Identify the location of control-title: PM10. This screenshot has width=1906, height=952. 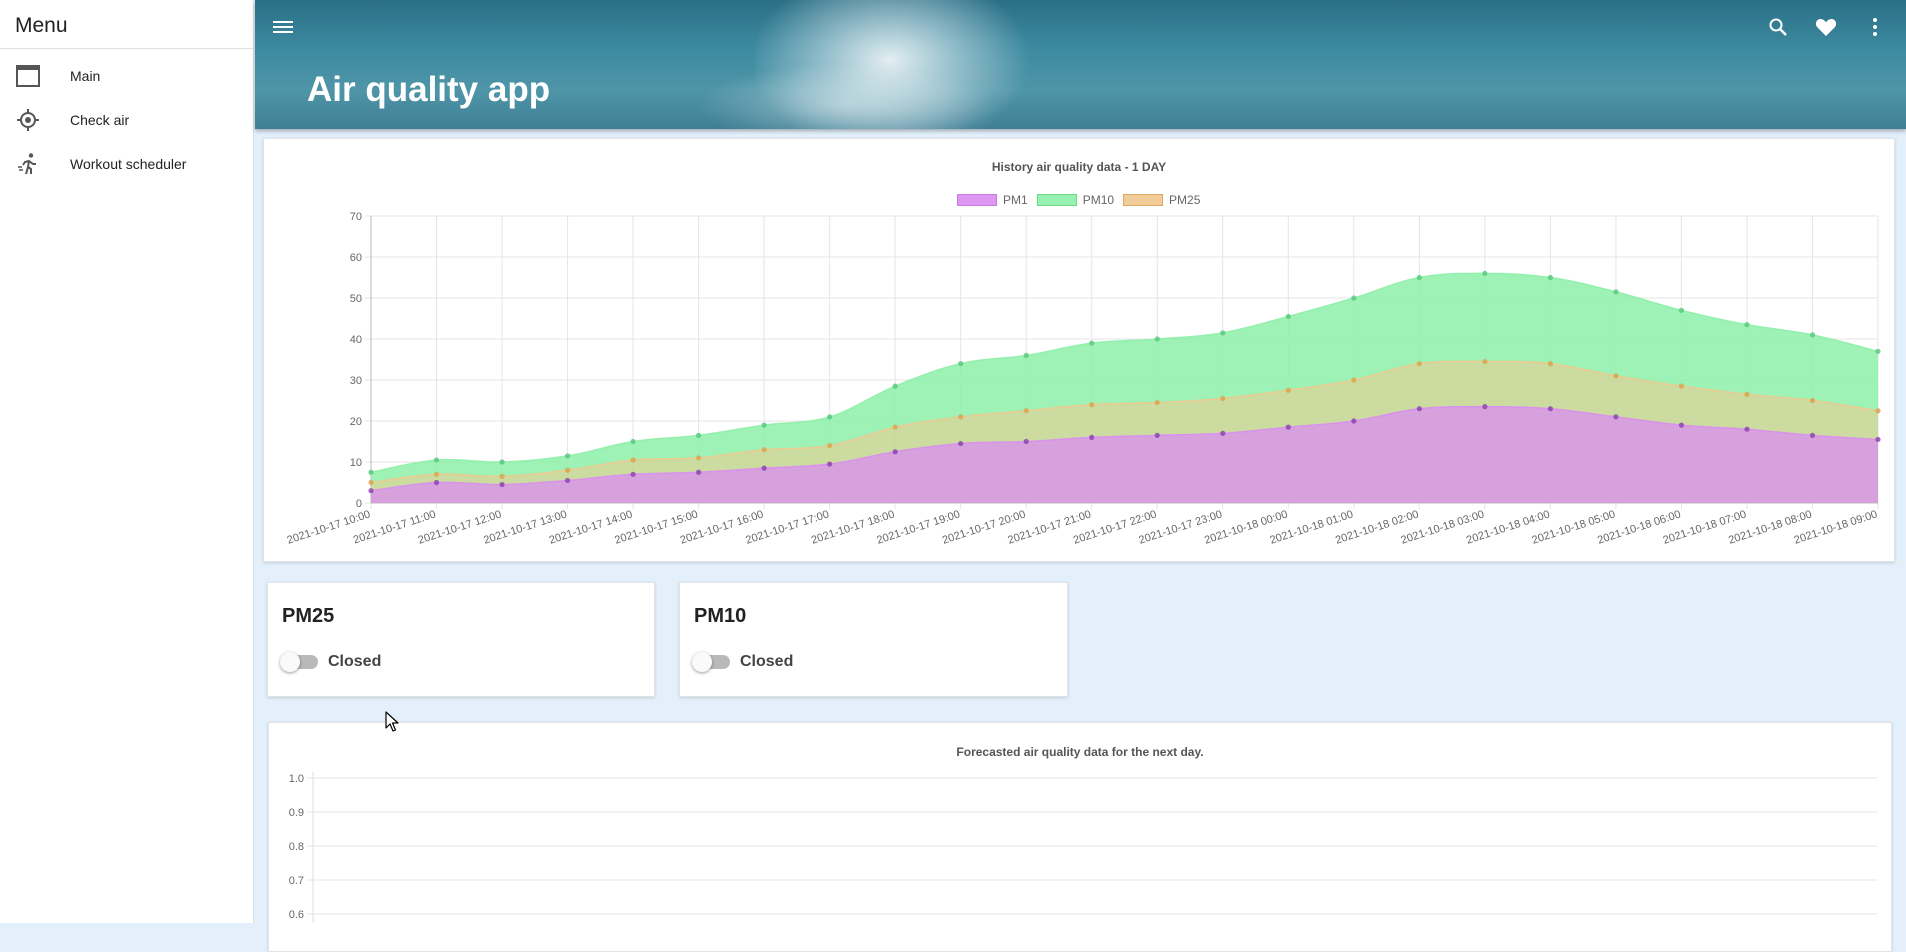
(720, 616).